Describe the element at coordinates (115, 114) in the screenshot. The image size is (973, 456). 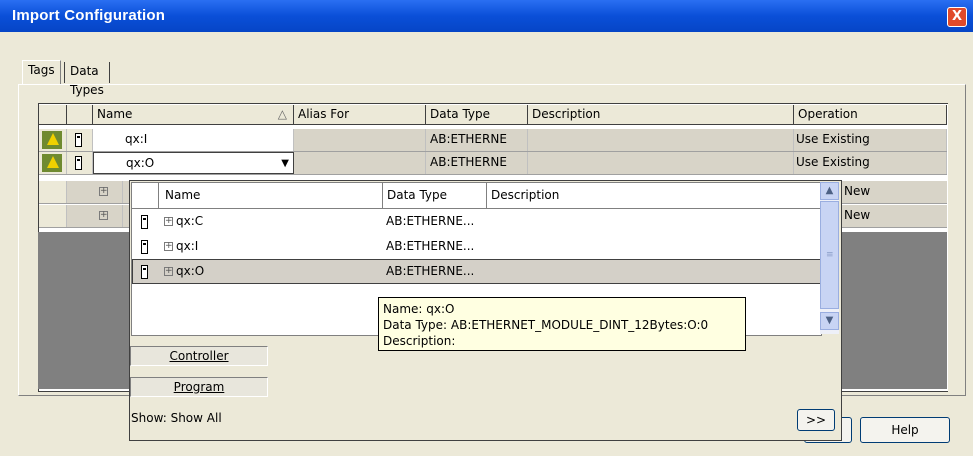
I see `column-name-label: Name` at that location.